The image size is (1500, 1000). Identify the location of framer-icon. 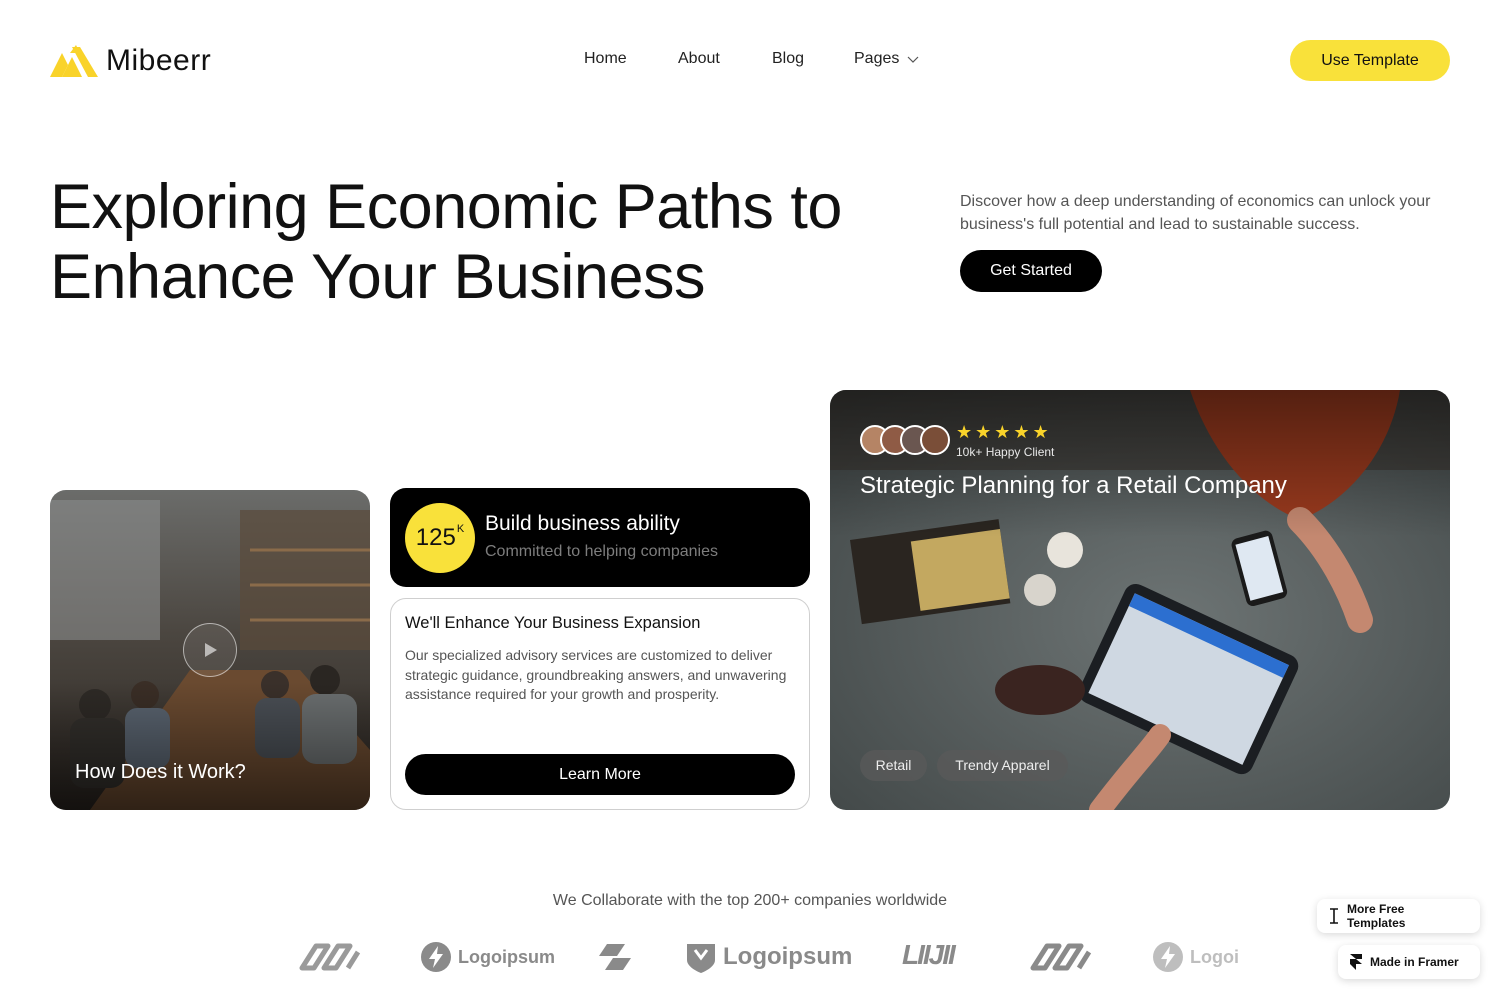
(1356, 962).